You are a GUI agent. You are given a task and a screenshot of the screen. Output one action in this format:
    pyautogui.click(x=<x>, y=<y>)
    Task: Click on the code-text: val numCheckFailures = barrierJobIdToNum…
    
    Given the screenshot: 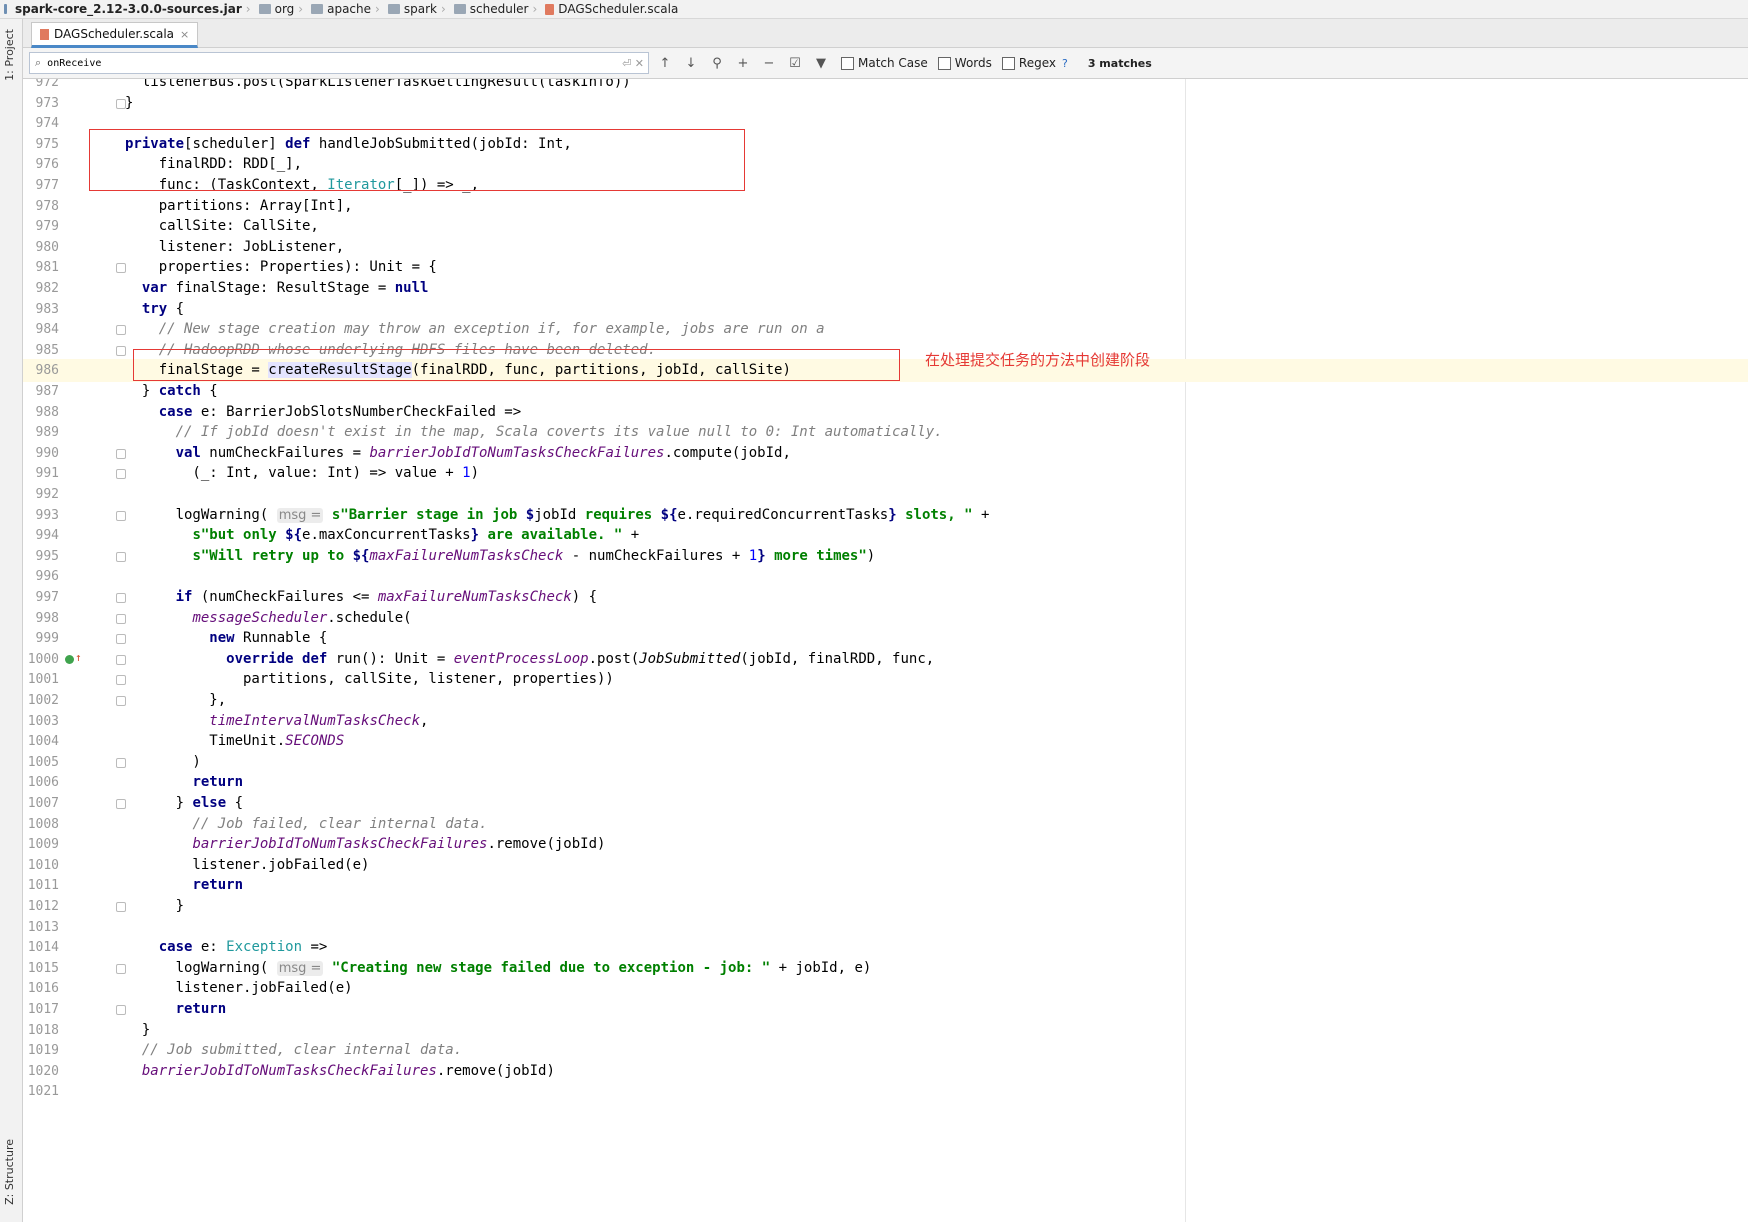 What is the action you would take?
    pyautogui.click(x=483, y=452)
    